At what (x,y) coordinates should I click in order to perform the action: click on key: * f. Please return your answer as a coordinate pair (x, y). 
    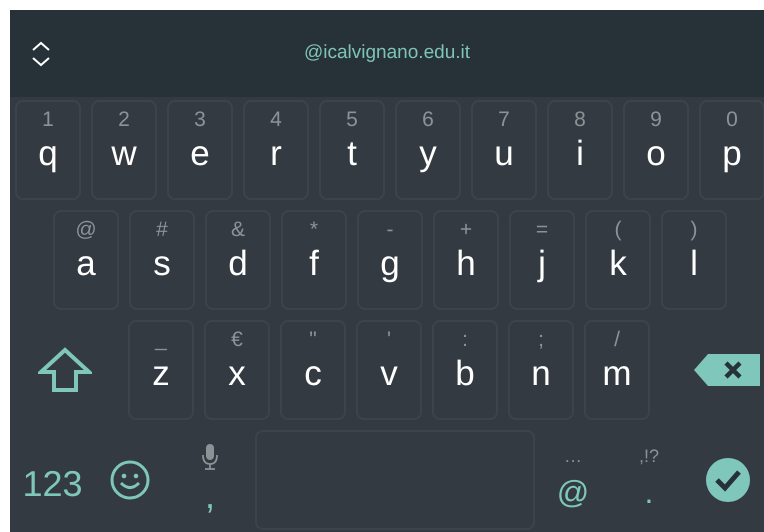
    Looking at the image, I should click on (314, 260).